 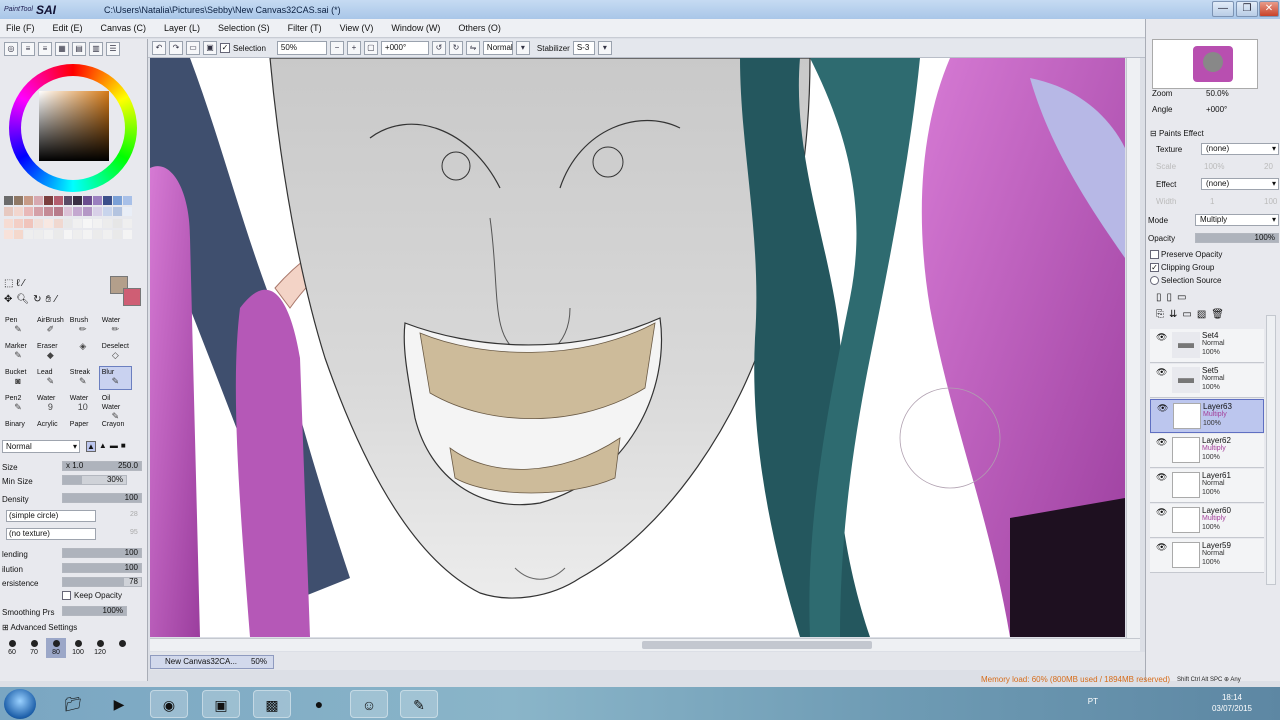 What do you see at coordinates (83, 352) in the screenshot?
I see `tool-select-pen: ◈` at bounding box center [83, 352].